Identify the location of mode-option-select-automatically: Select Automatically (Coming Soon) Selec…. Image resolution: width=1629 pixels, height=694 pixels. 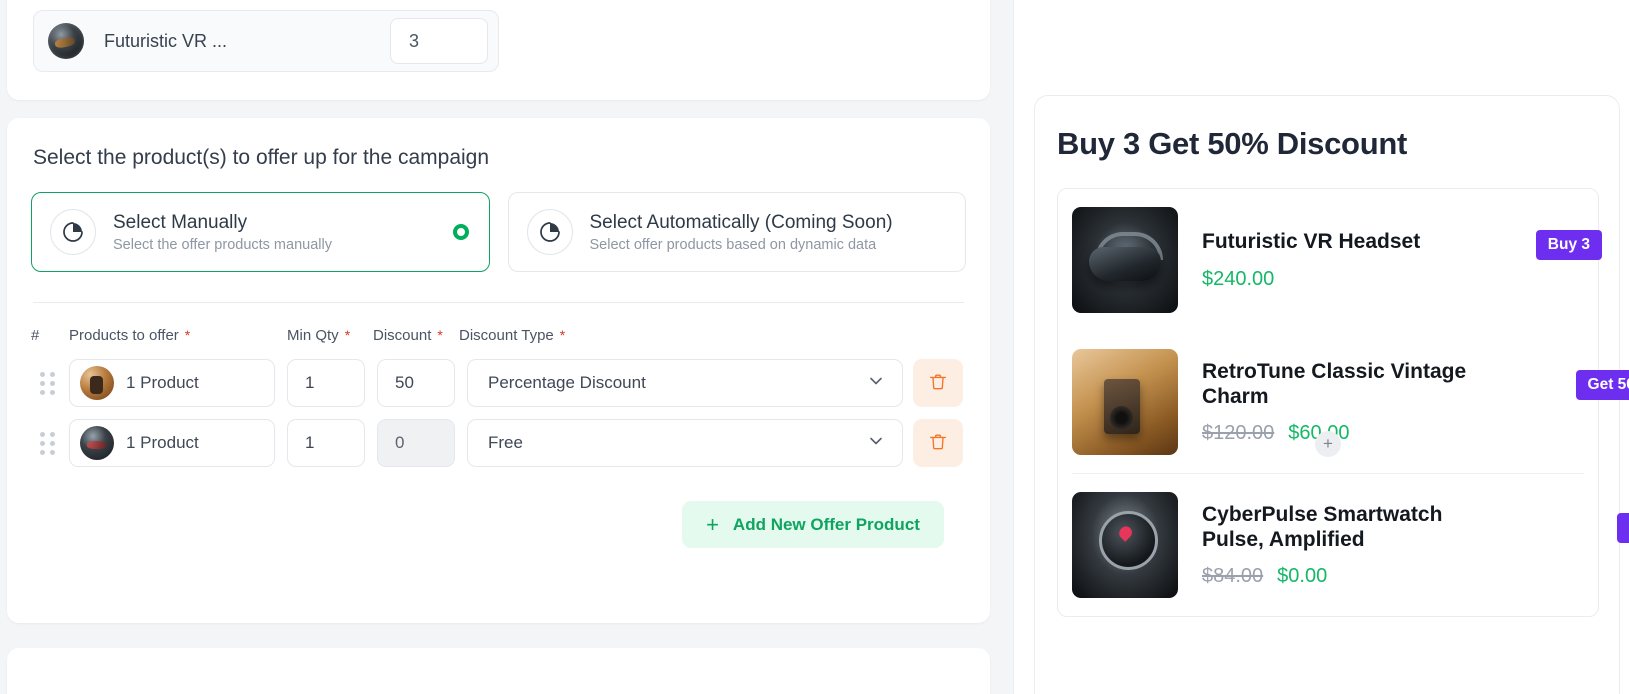
(736, 232).